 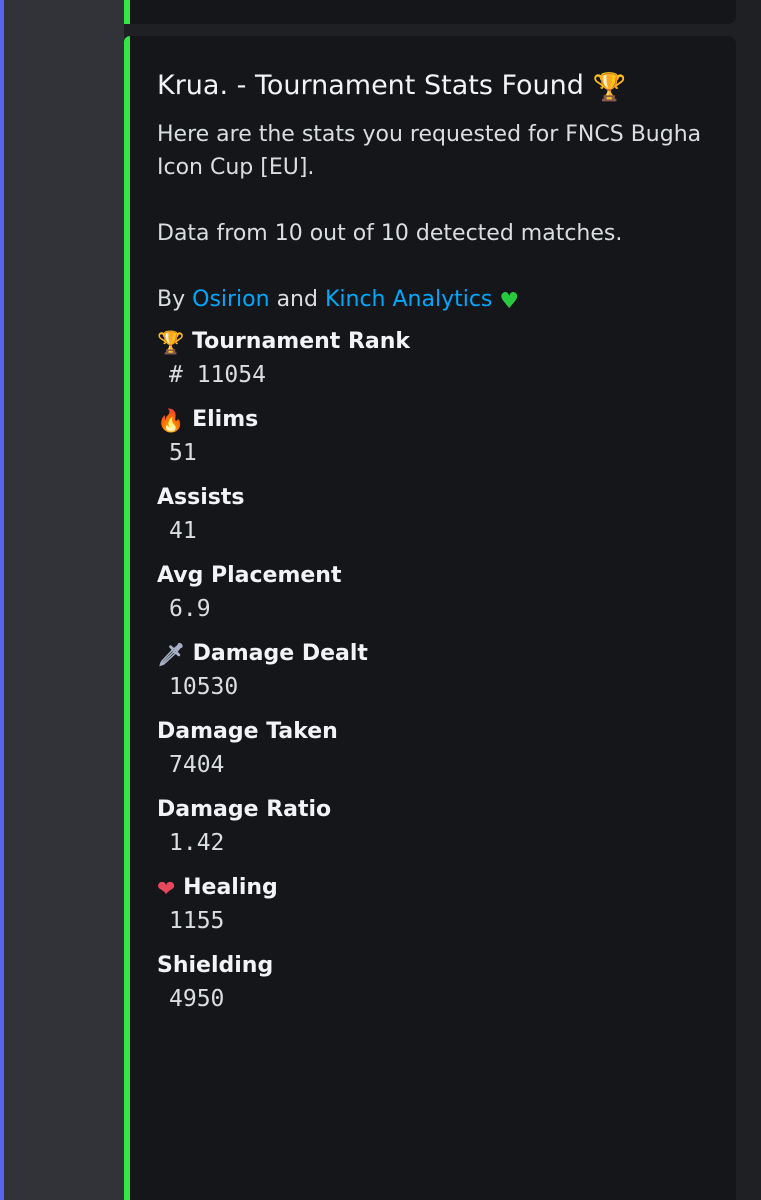 I want to click on field-elims: 🔥 Elims 51, so click(x=446, y=437).